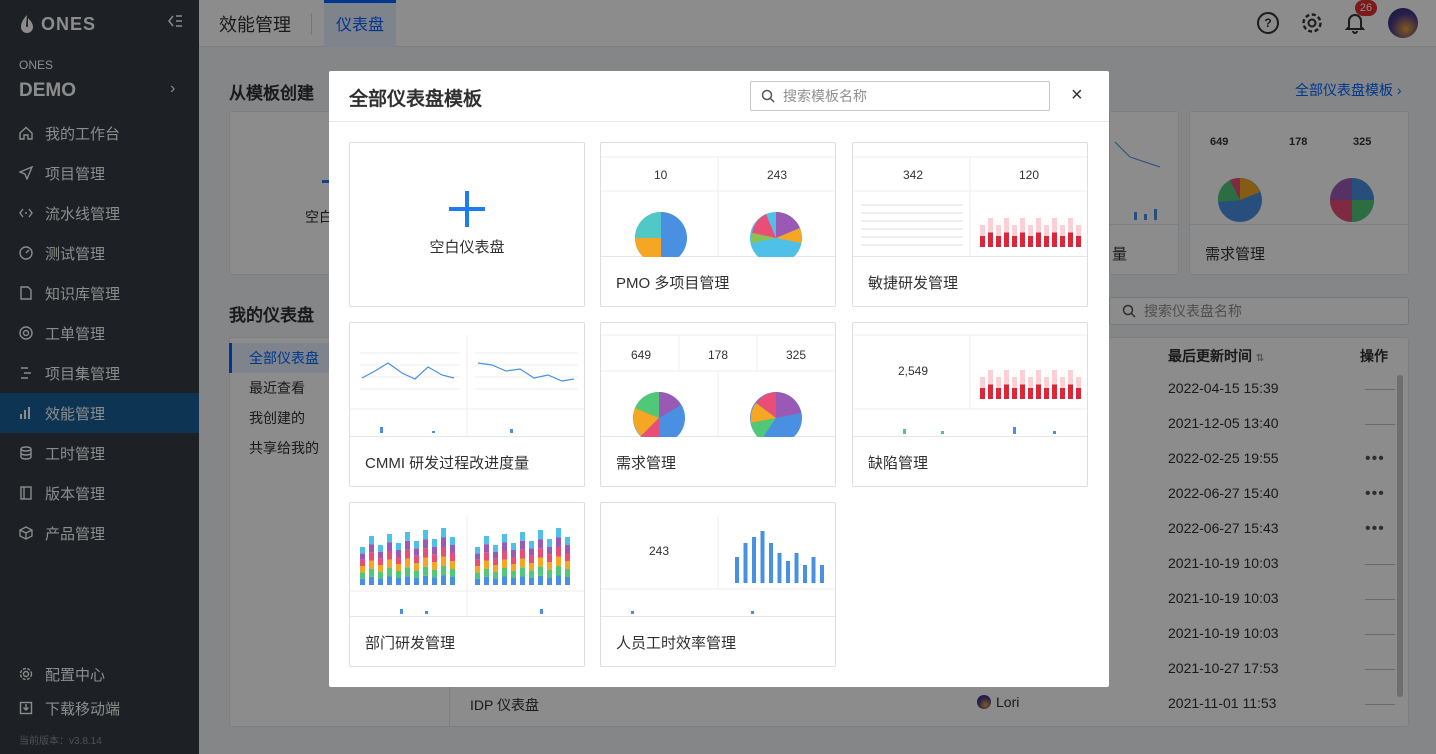 The image size is (1436, 754). I want to click on blank-dashboard-card: 空白仪表盘, so click(467, 224).